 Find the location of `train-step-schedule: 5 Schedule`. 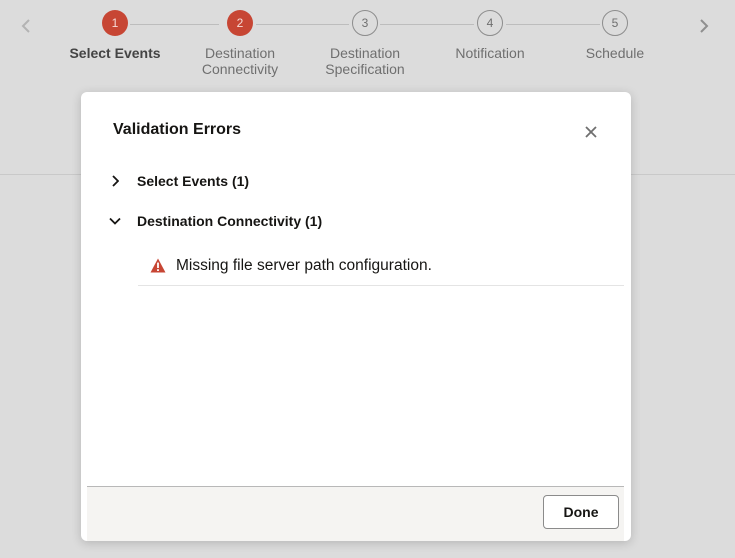

train-step-schedule: 5 Schedule is located at coordinates (615, 35).